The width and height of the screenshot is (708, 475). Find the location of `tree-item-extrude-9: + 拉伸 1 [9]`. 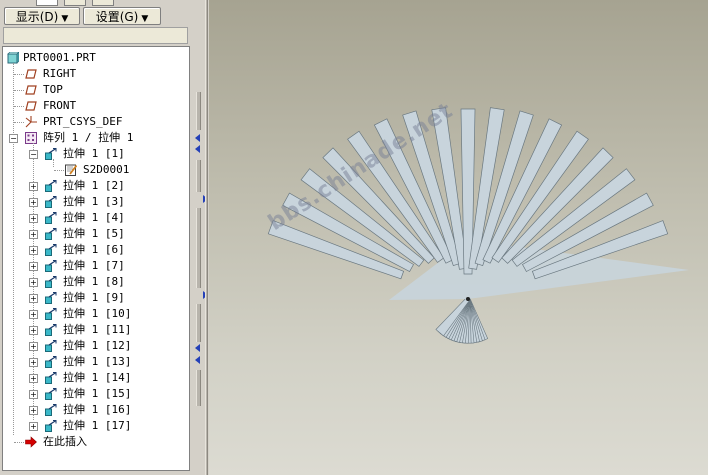

tree-item-extrude-9: + 拉伸 1 [9] is located at coordinates (96, 298).